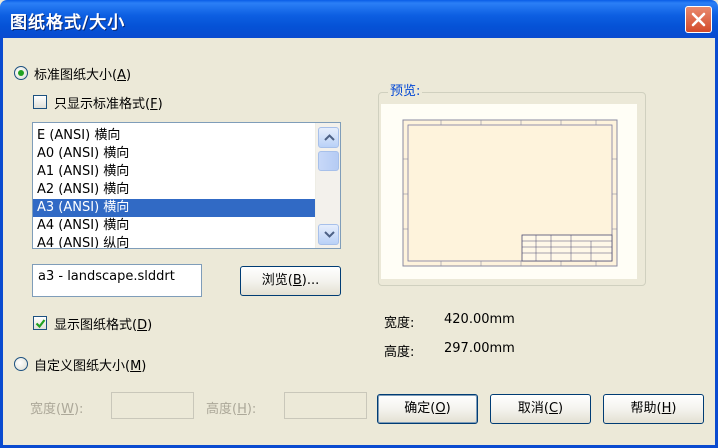 This screenshot has height=448, width=718. Describe the element at coordinates (82, 73) in the screenshot. I see `standard-size-label: 标准图纸大小(A)` at that location.